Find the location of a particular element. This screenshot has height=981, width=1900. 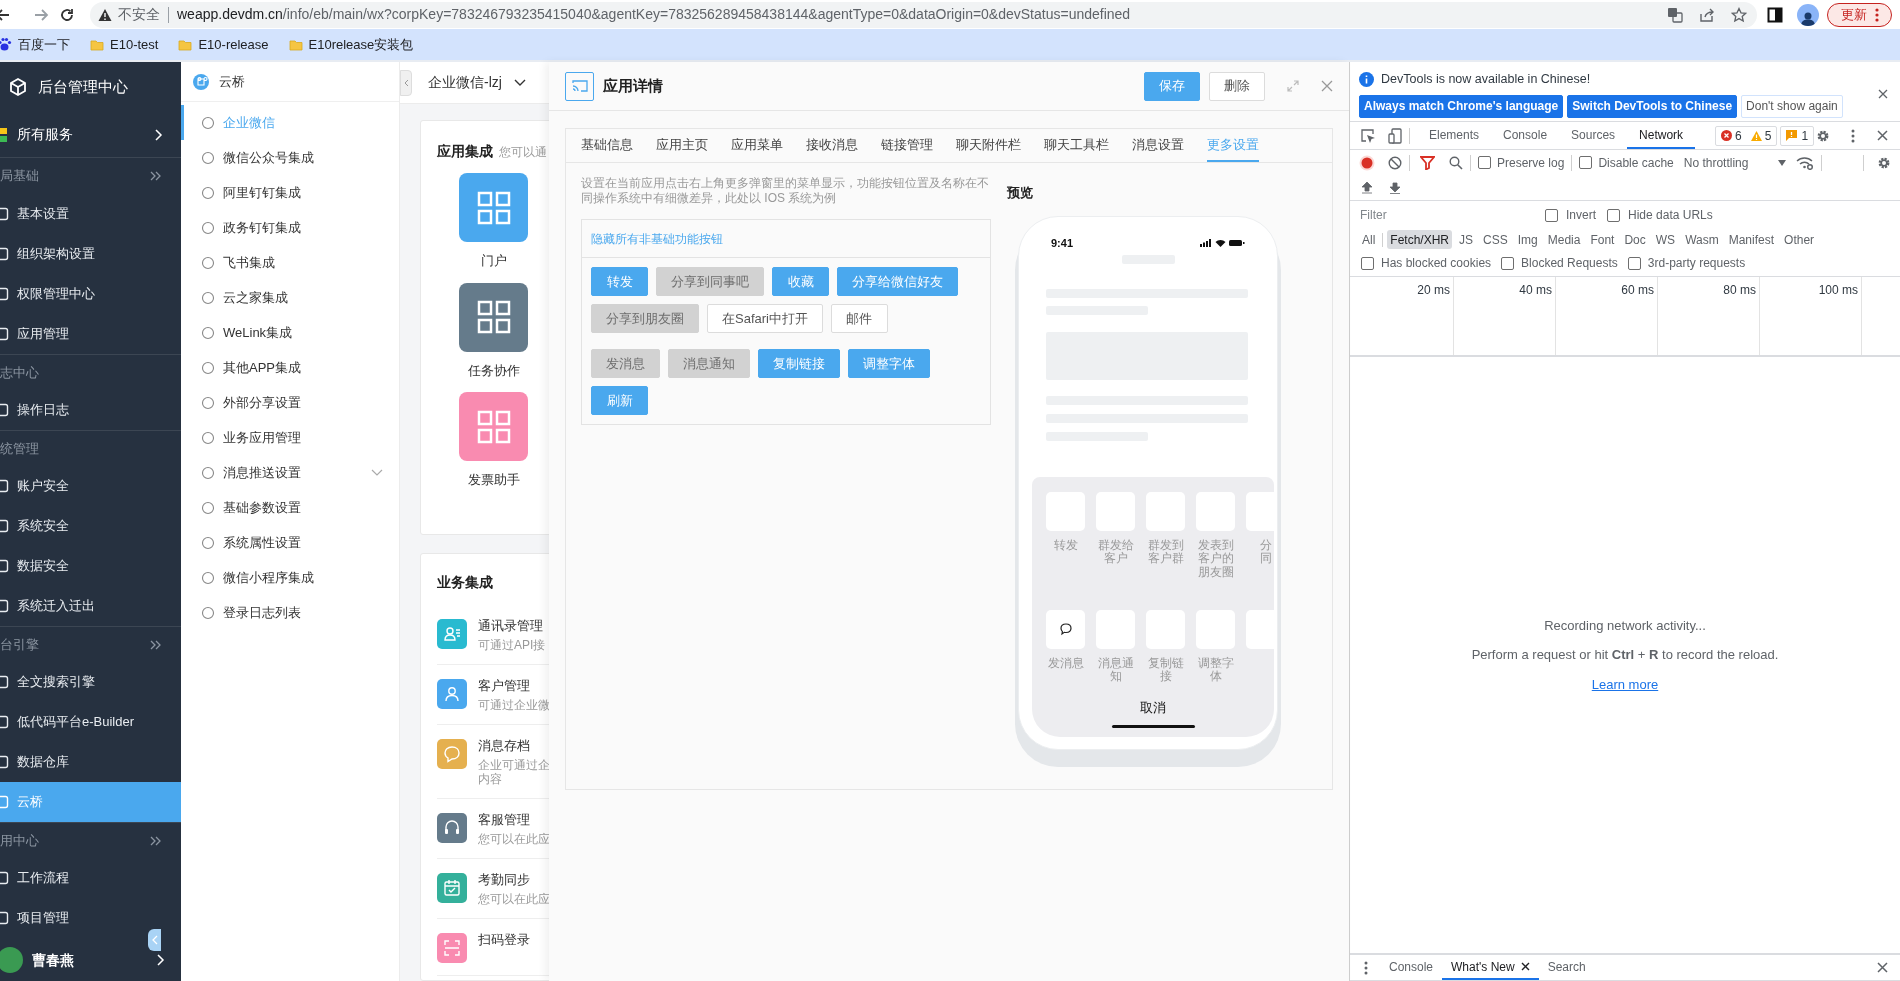

throttling-dropdown: No throttling is located at coordinates (1735, 162).